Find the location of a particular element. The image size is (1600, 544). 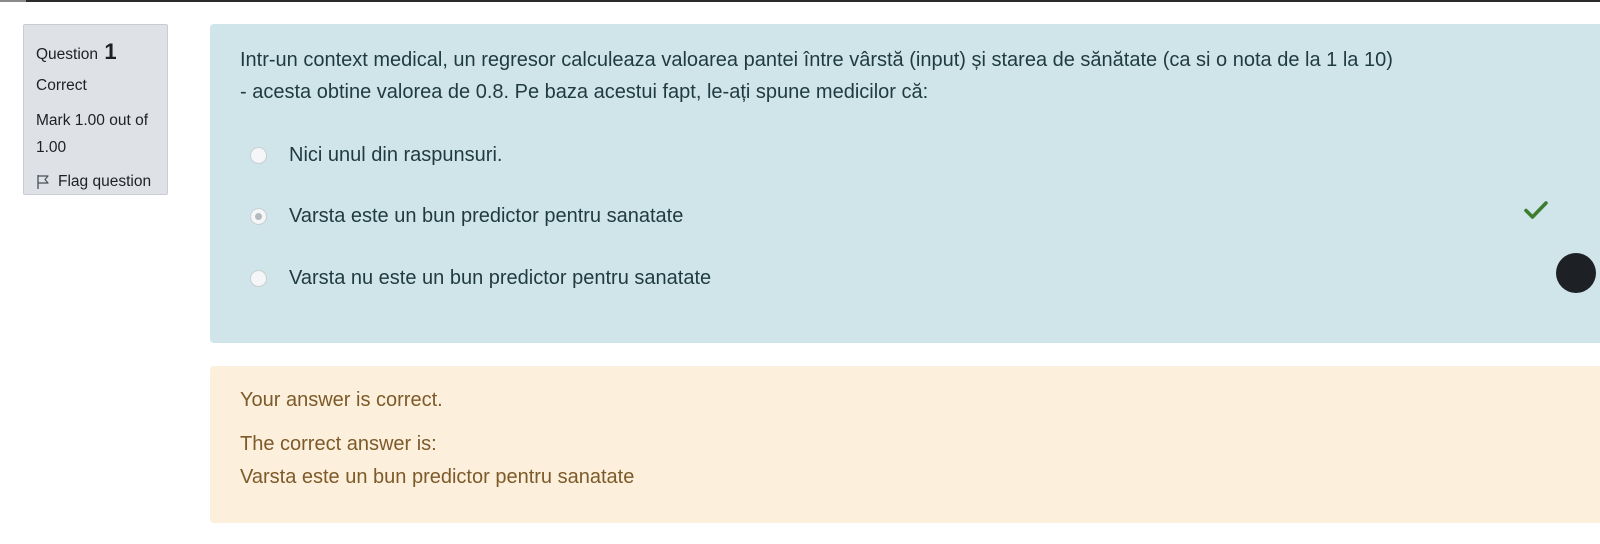

answer-option-1: Nici unul din raspunsuri. is located at coordinates (376, 155).